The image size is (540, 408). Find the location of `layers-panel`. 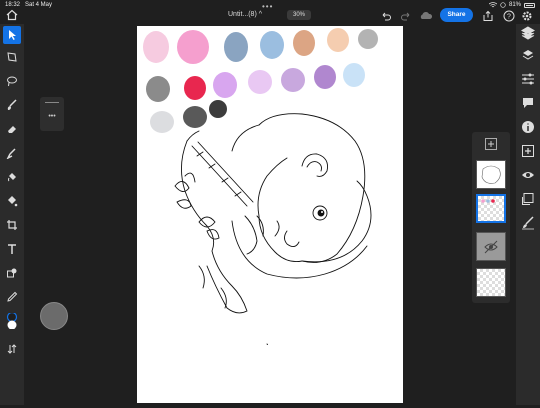

layers-panel is located at coordinates (491, 217).